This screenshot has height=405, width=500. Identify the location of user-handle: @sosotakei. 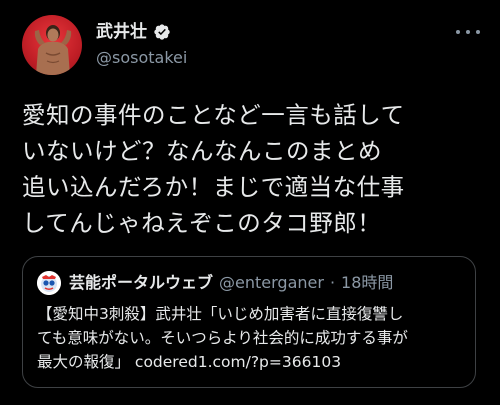
(141, 58).